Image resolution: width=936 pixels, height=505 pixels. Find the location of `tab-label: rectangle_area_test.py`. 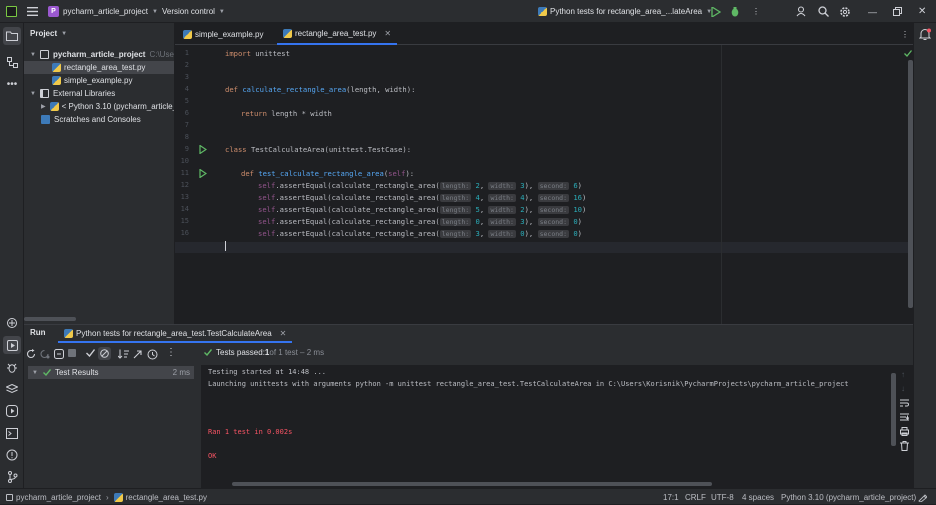

tab-label: rectangle_area_test.py is located at coordinates (336, 33).